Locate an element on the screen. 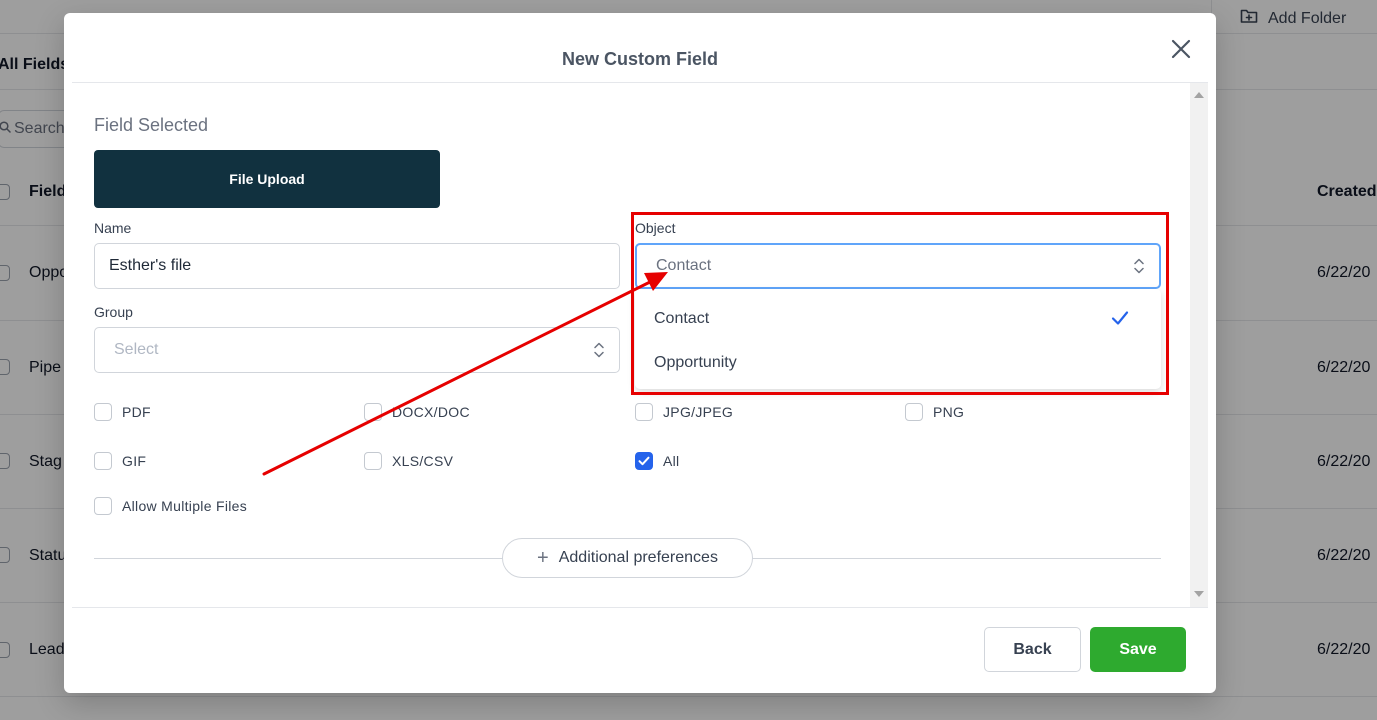  back-button: Back is located at coordinates (1032, 649).